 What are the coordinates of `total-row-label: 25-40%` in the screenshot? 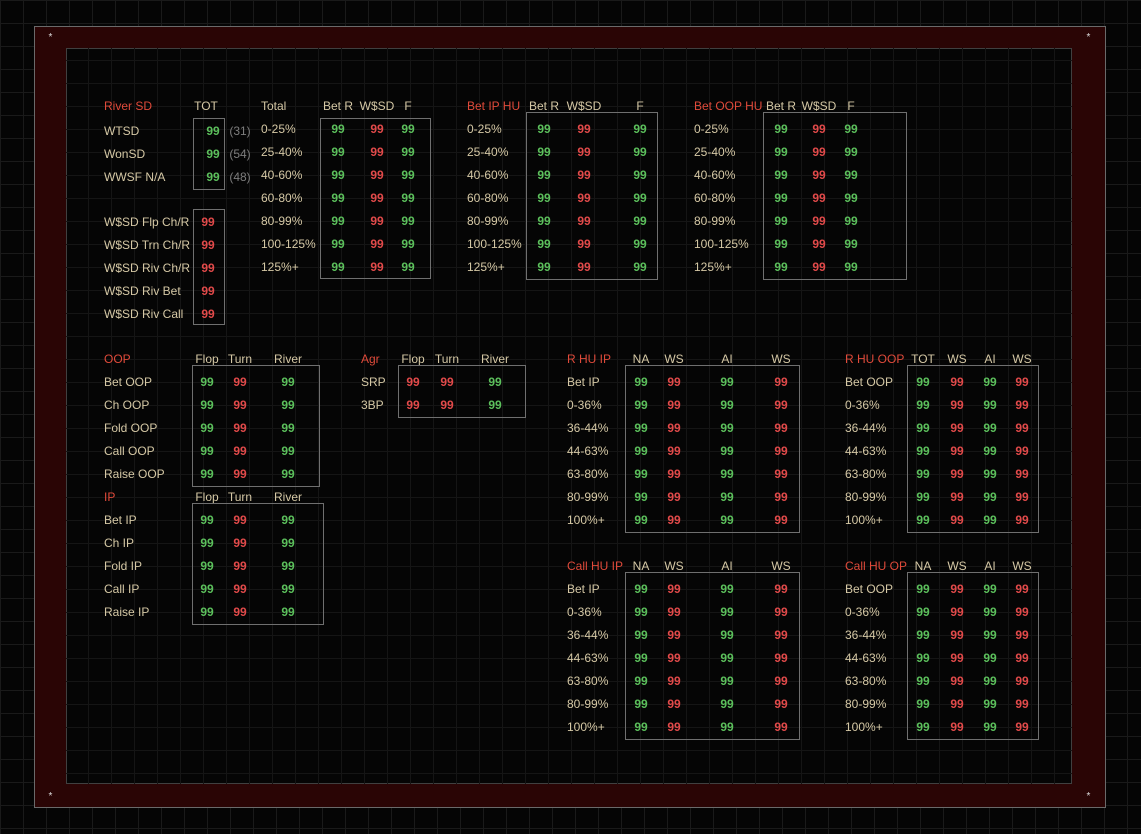 It's located at (282, 152).